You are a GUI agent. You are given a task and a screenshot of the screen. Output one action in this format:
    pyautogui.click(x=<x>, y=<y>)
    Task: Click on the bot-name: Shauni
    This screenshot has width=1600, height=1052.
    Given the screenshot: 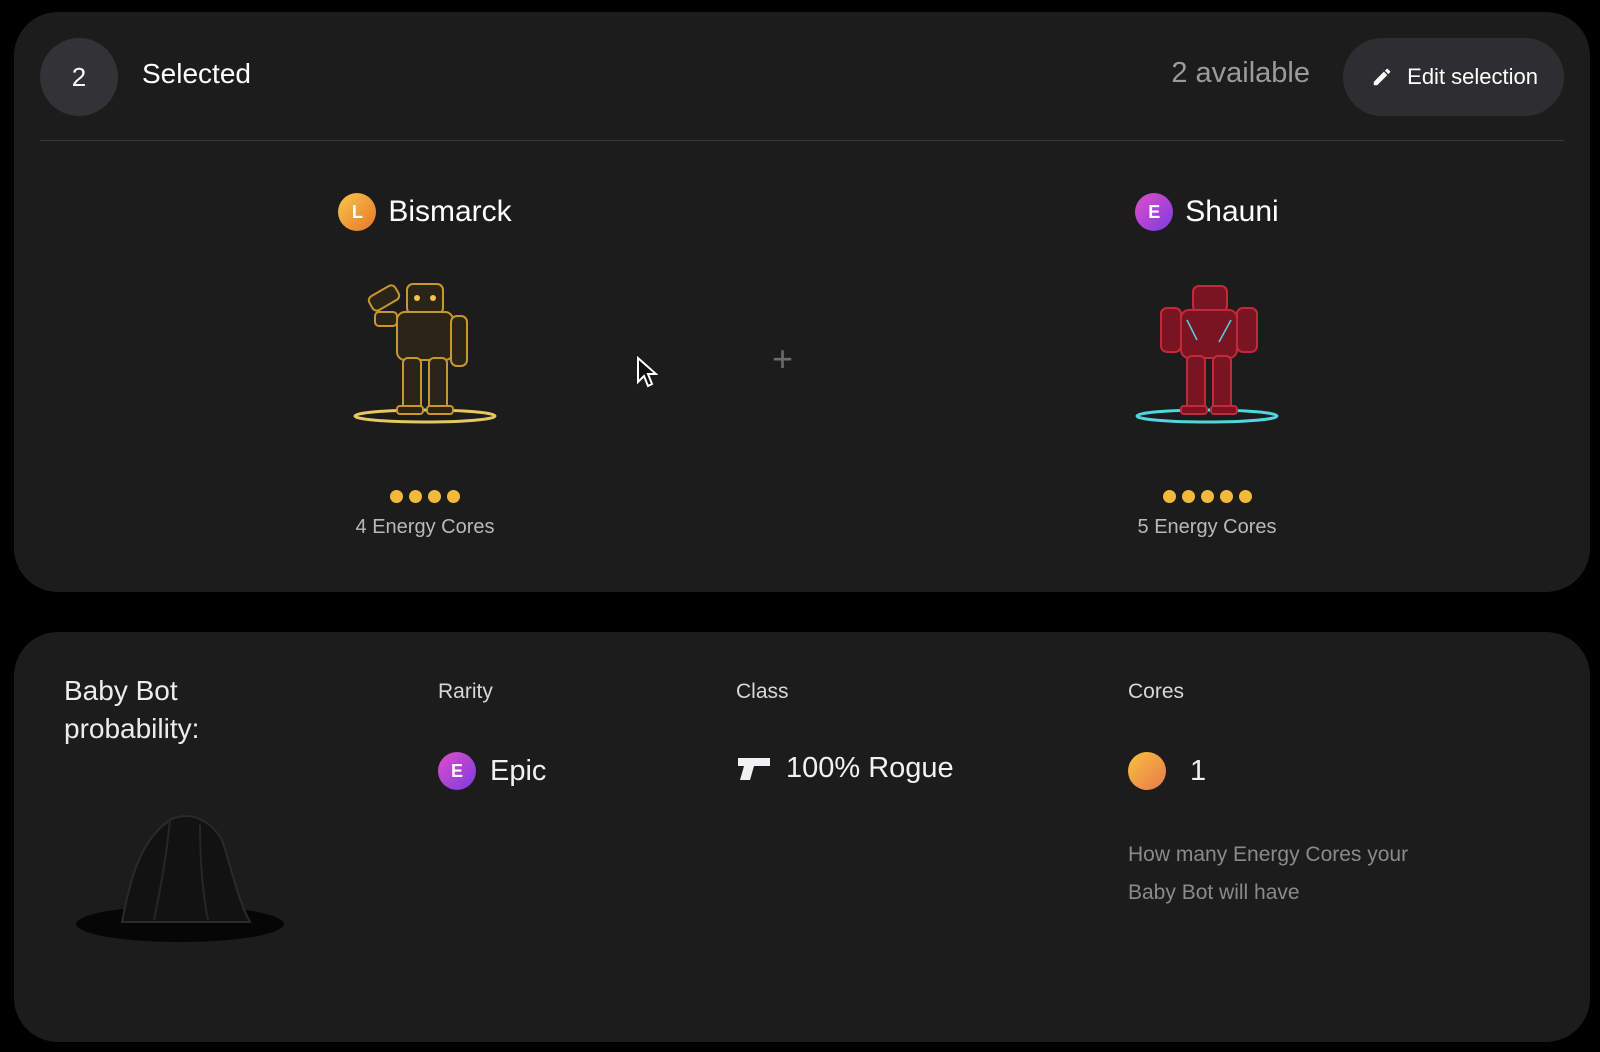 What is the action you would take?
    pyautogui.click(x=1232, y=211)
    